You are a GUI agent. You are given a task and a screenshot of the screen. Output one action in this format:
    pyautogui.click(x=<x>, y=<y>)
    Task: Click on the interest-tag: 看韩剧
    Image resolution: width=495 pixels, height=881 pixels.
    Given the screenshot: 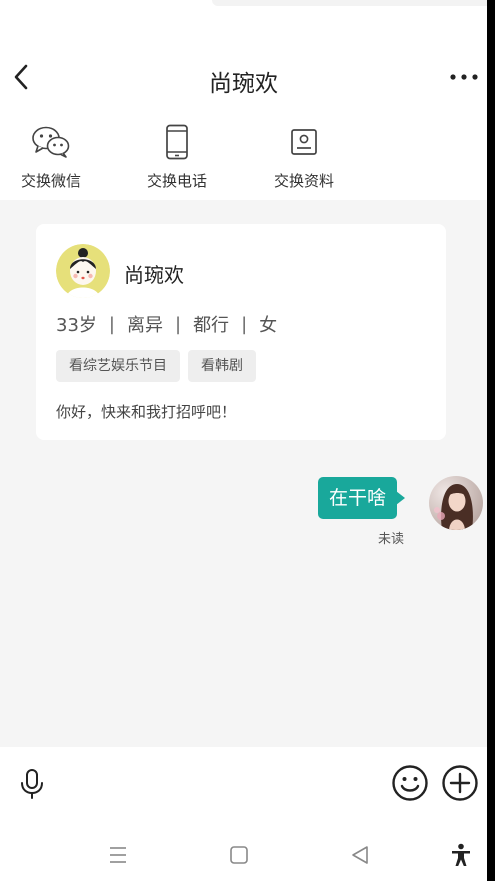 What is the action you would take?
    pyautogui.click(x=222, y=366)
    